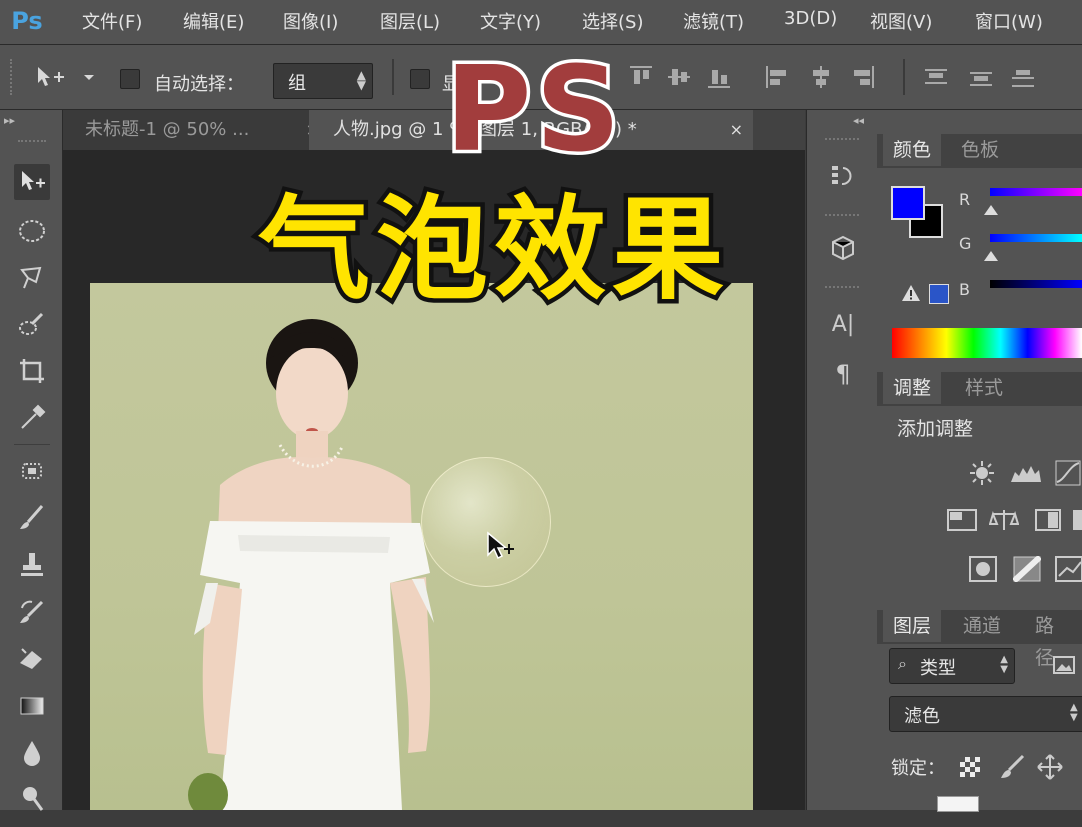 Image resolution: width=1082 pixels, height=827 pixels. What do you see at coordinates (939, 294) in the screenshot?
I see `web-safe-color-swatch` at bounding box center [939, 294].